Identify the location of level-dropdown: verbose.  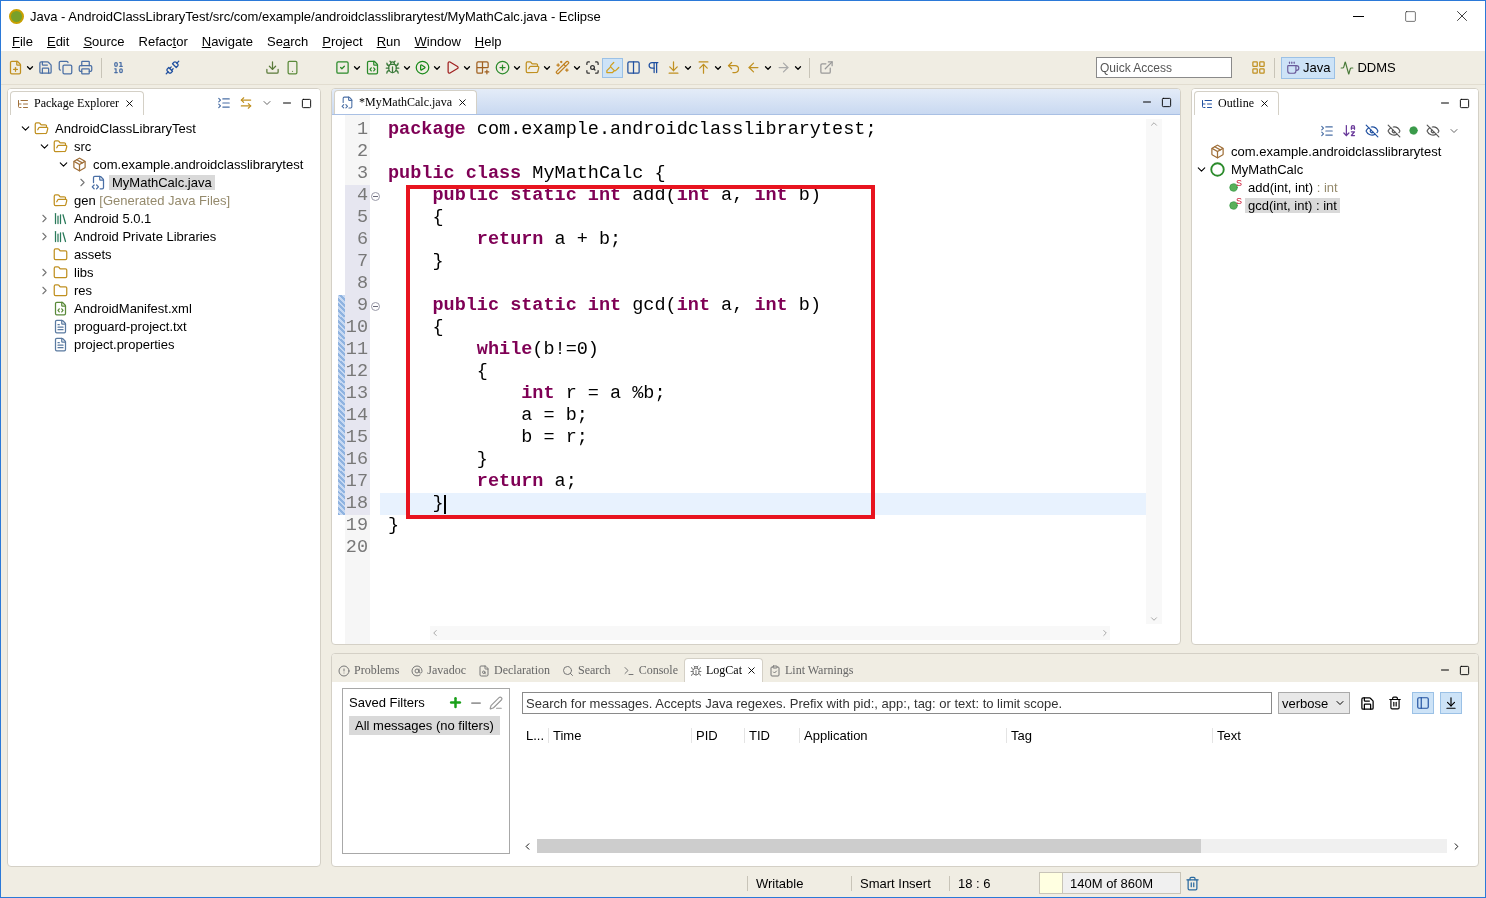
(1314, 703).